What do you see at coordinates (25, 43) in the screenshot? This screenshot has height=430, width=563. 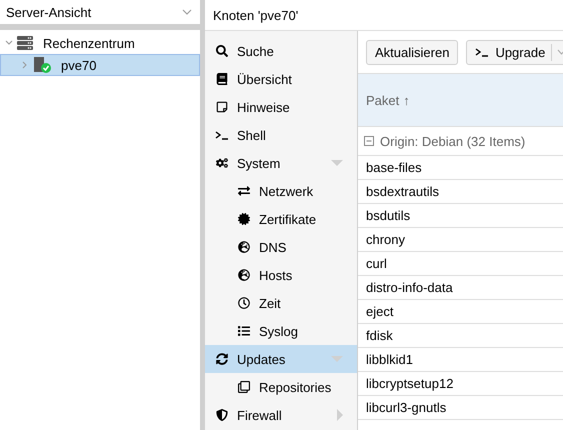 I see `server-rack-icon` at bounding box center [25, 43].